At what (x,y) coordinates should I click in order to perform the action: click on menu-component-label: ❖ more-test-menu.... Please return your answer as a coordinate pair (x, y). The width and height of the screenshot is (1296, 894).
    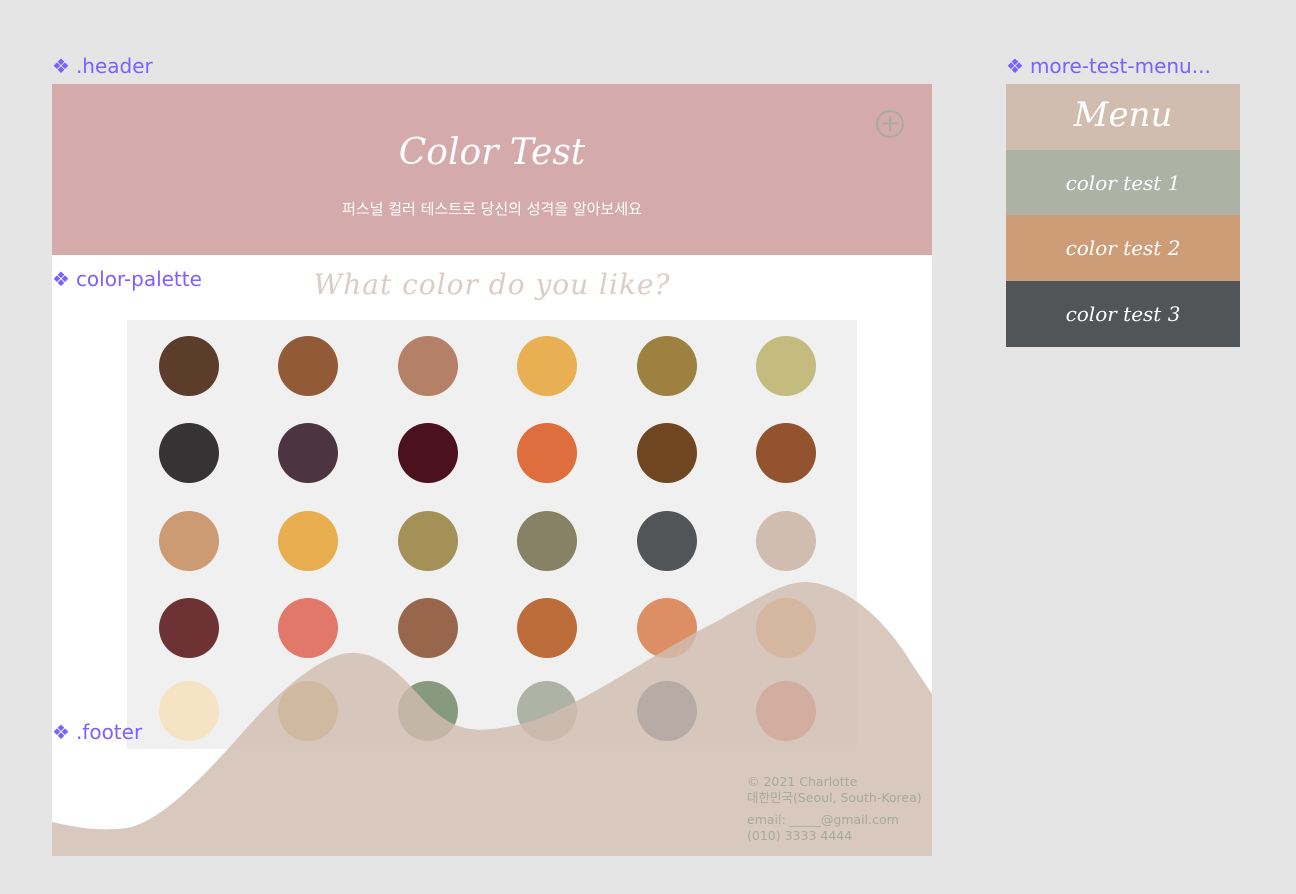
    Looking at the image, I should click on (1108, 66).